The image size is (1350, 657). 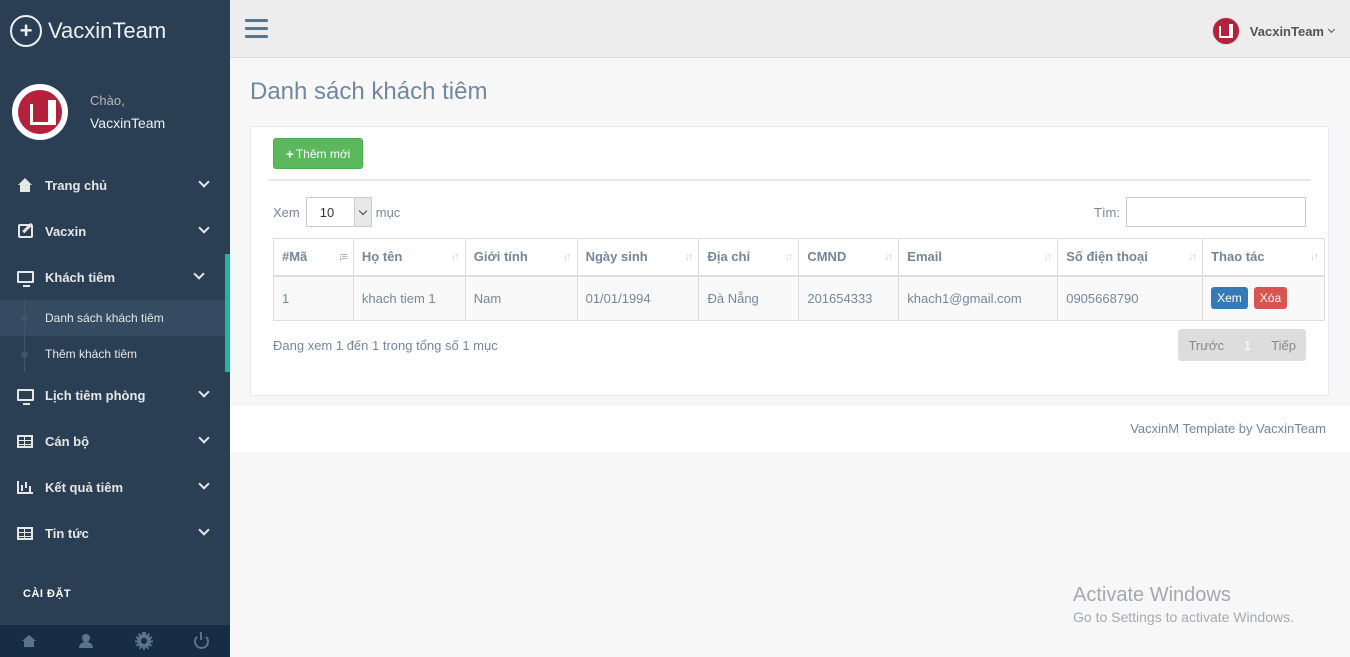 What do you see at coordinates (1228, 428) in the screenshot?
I see `footer-credit: VacxinM Template by VacxinTeam` at bounding box center [1228, 428].